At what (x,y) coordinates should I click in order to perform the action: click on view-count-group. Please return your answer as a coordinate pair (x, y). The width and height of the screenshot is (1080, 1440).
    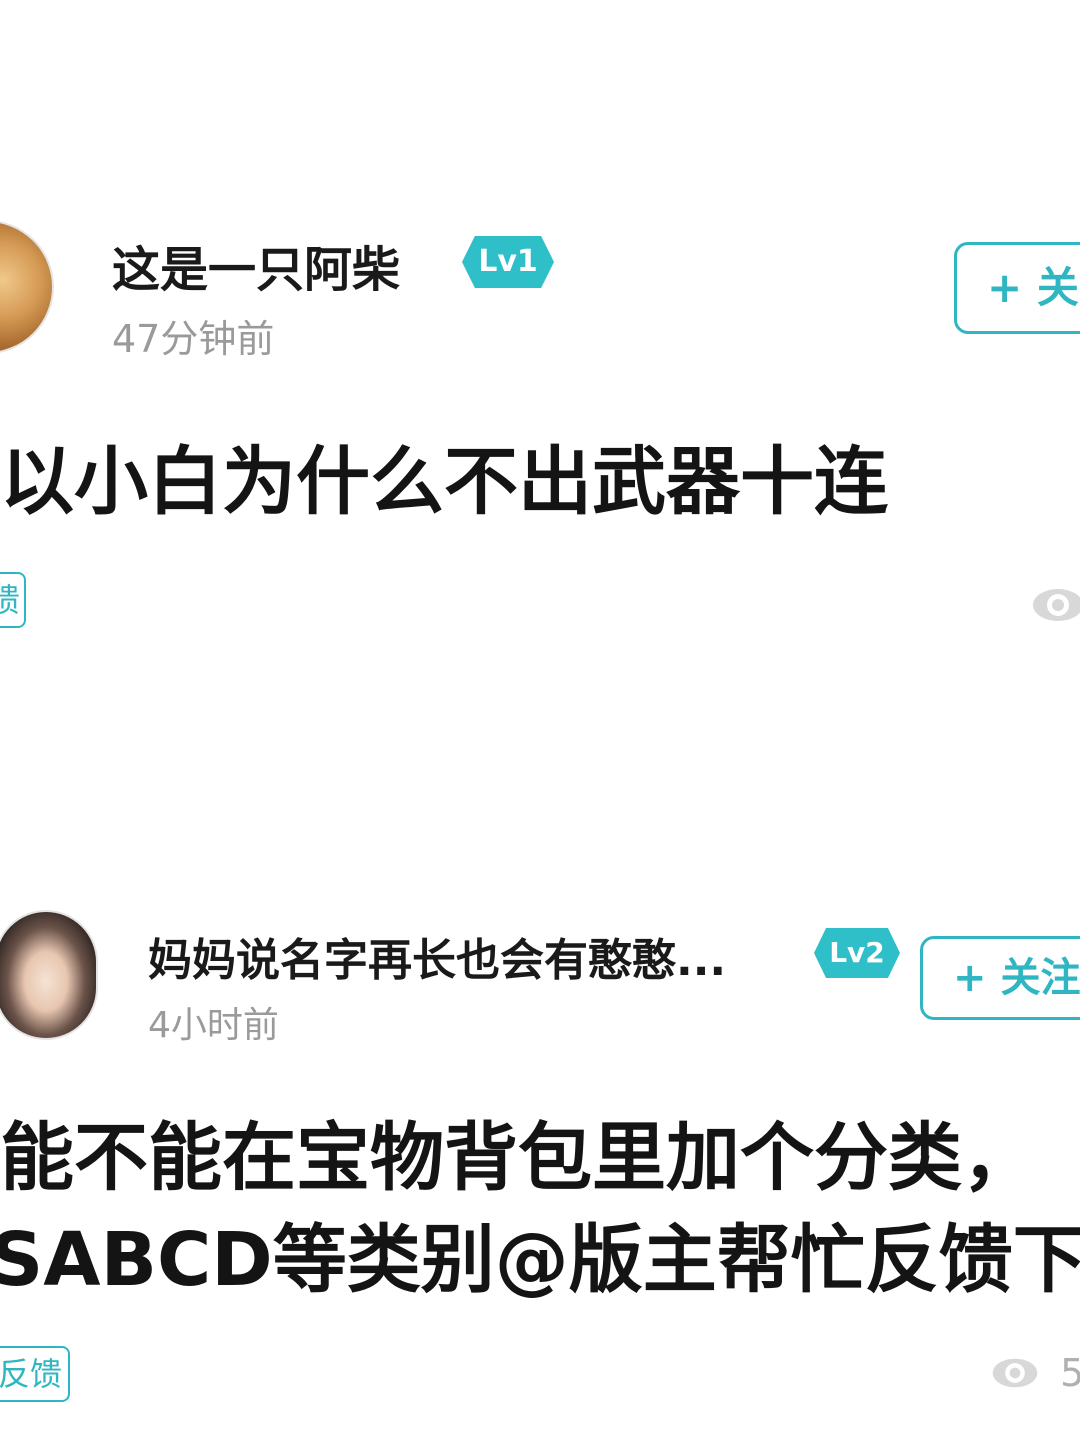
    Looking at the image, I should click on (1055, 602).